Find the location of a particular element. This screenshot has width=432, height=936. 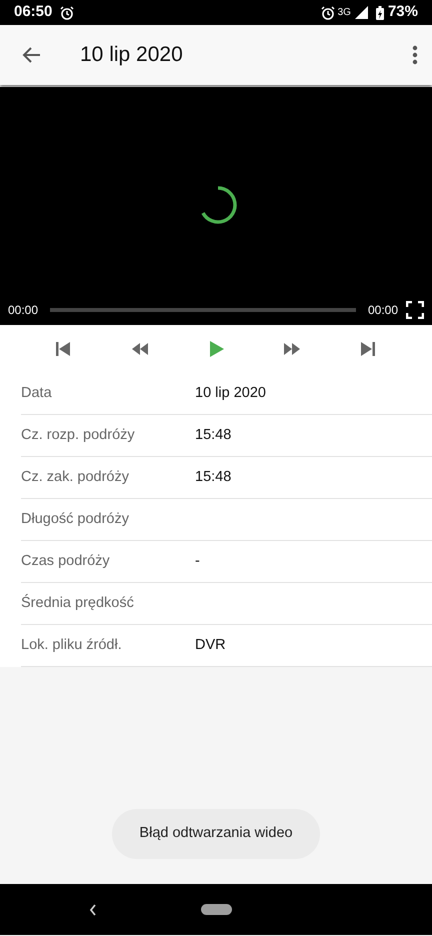

fullscreen-button is located at coordinates (415, 310).